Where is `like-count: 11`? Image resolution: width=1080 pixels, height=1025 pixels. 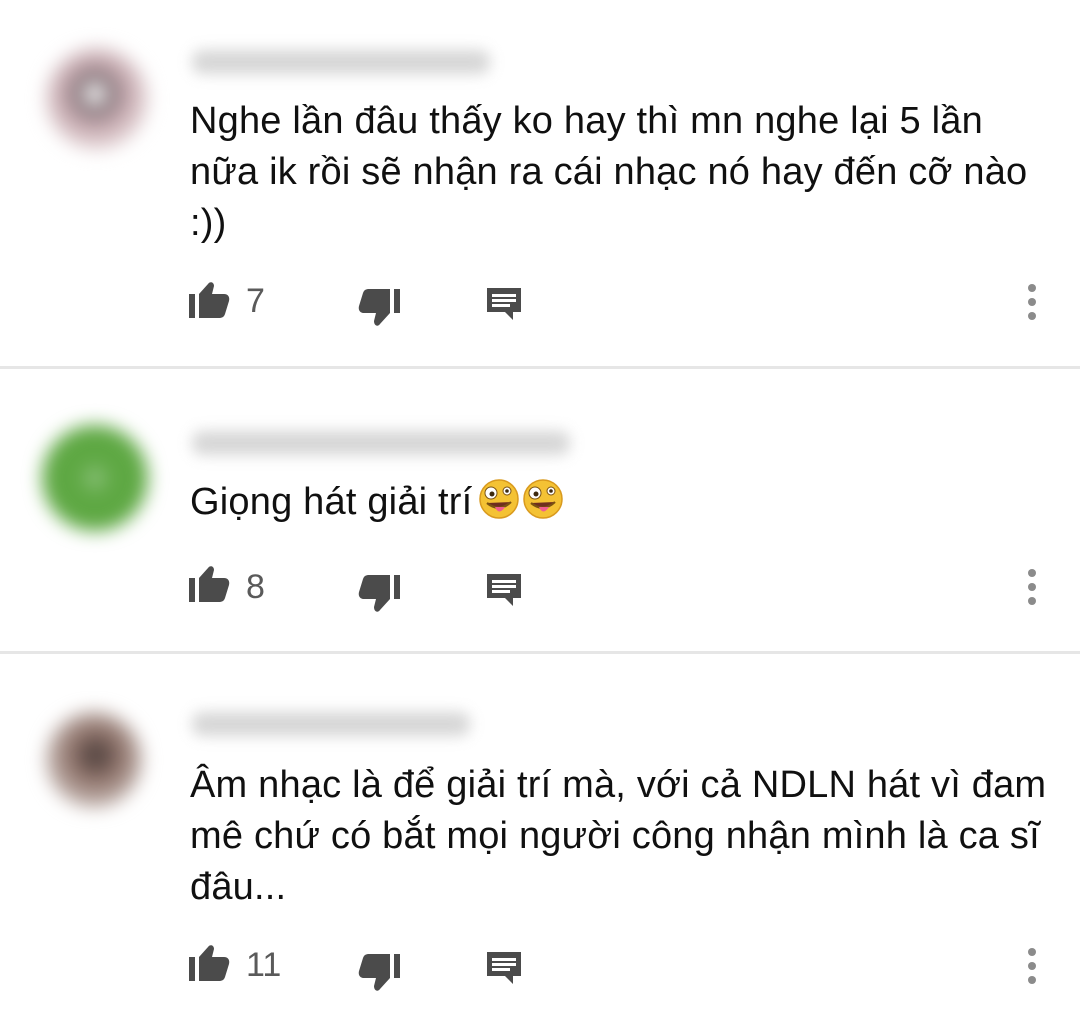 like-count: 11 is located at coordinates (264, 965).